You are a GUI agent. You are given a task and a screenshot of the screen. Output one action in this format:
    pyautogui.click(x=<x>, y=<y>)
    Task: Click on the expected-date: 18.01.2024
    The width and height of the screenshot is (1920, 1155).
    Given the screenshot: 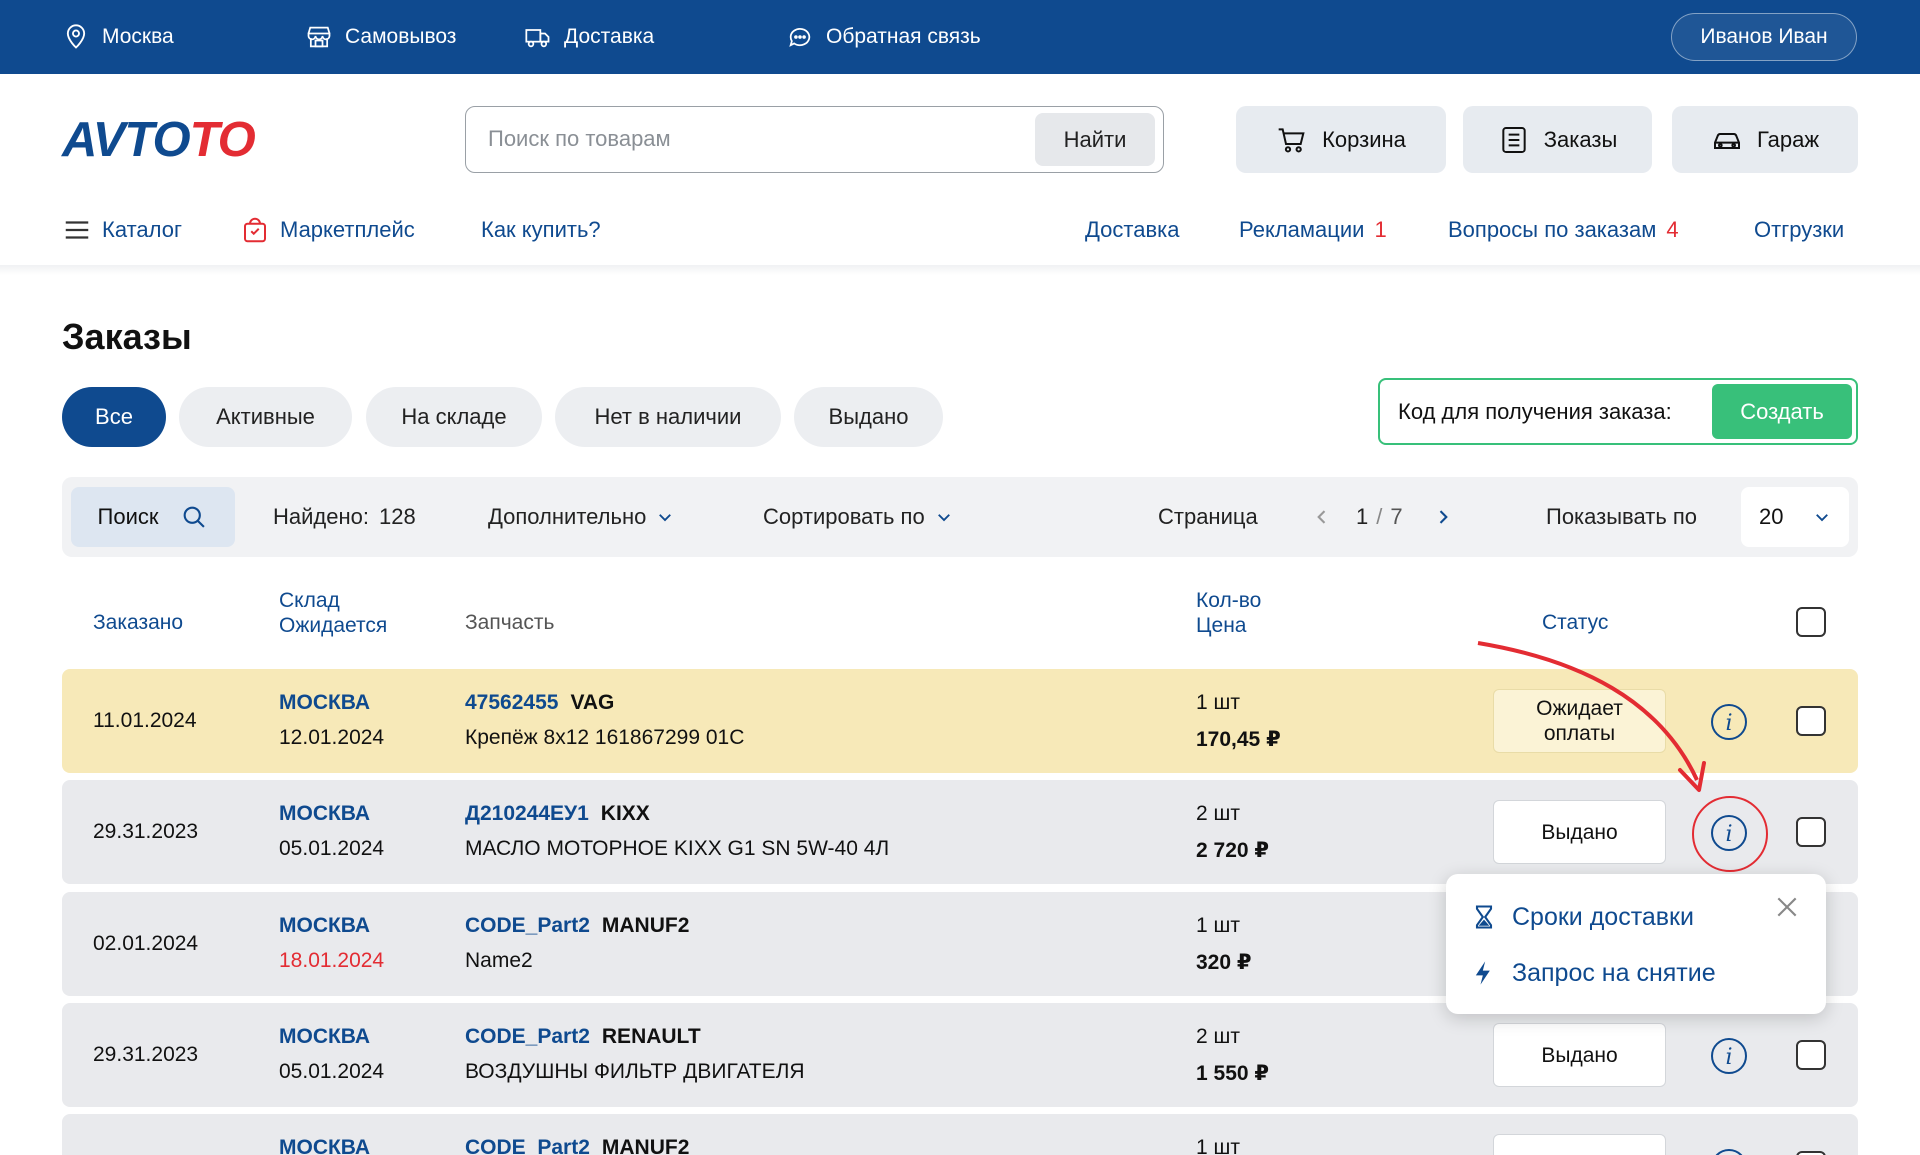 What is the action you would take?
    pyautogui.click(x=332, y=960)
    